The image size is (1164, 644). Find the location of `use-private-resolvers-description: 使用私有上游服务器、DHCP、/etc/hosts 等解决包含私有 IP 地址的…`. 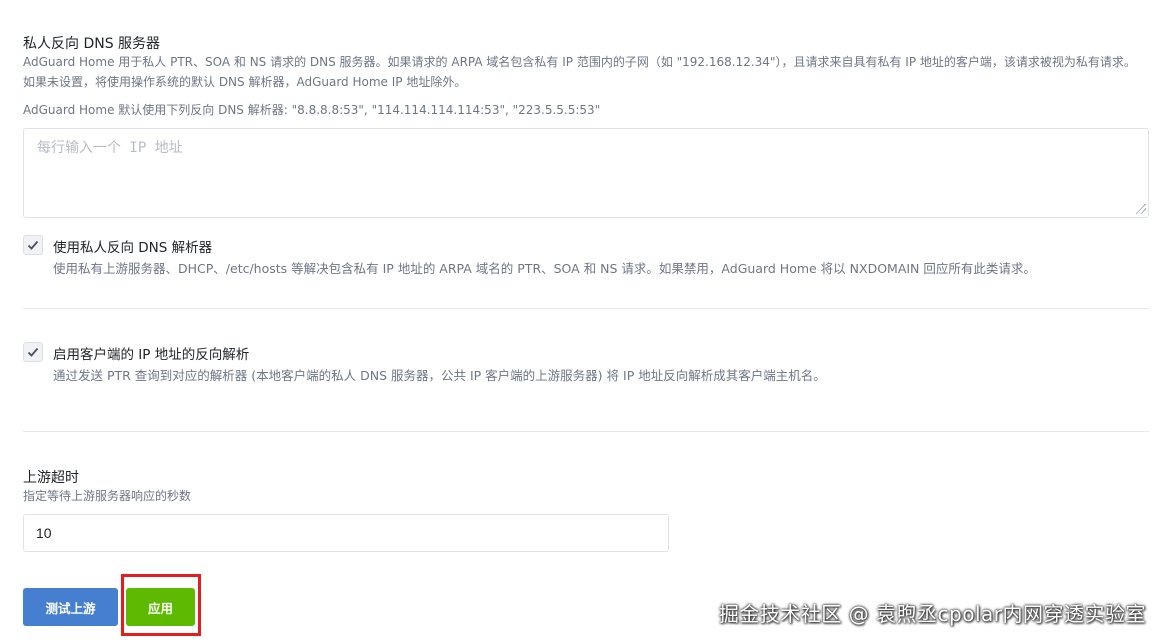

use-private-resolvers-description: 使用私有上游服务器、DHCP、/etc/hosts 等解决包含私有 IP 地址的… is located at coordinates (544, 268).